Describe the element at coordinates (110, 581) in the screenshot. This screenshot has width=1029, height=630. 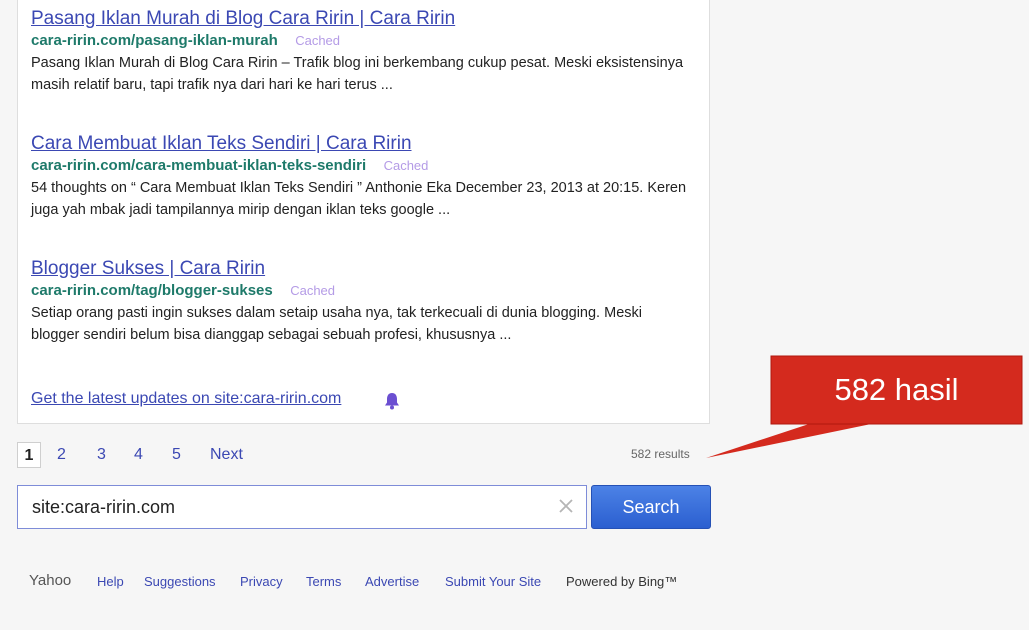
I see `footer-link-help: Help` at that location.